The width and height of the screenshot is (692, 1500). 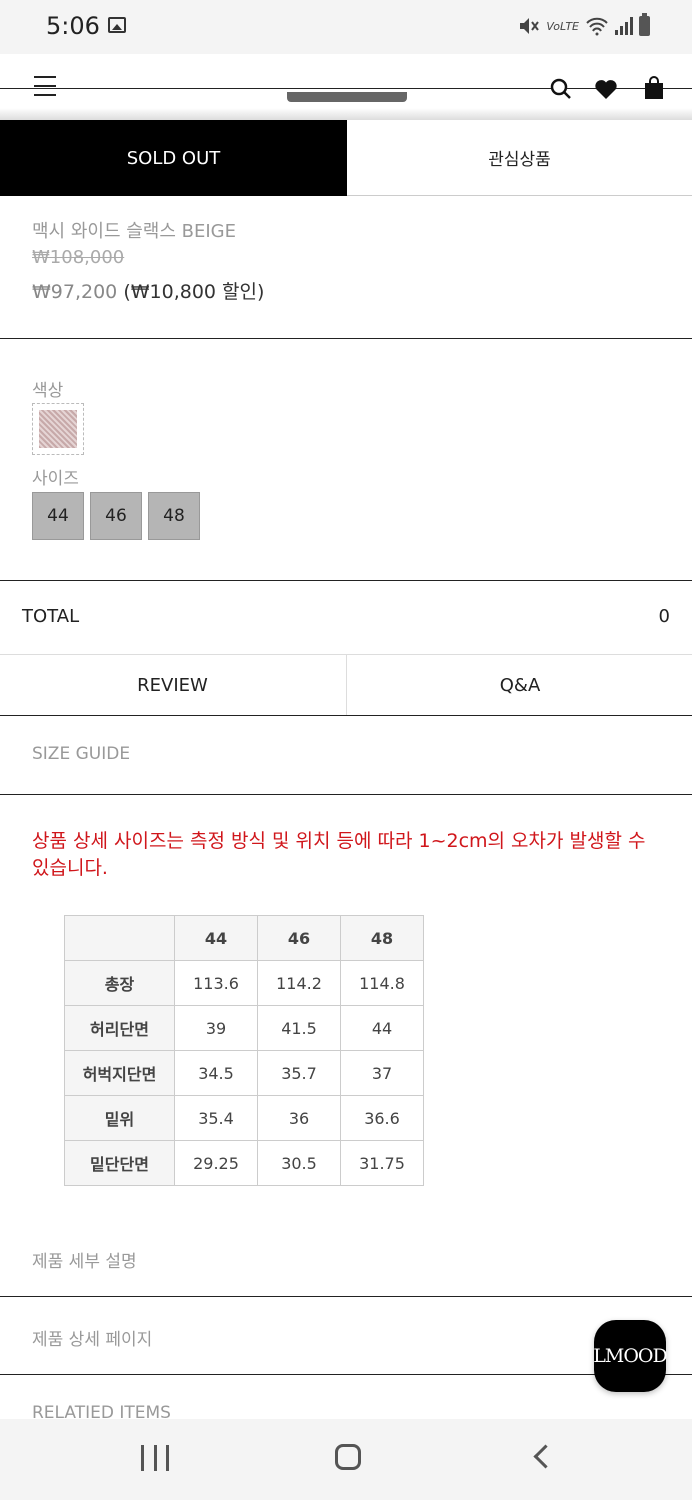 What do you see at coordinates (173, 158) in the screenshot?
I see `sold-out-button: SOLD OUT` at bounding box center [173, 158].